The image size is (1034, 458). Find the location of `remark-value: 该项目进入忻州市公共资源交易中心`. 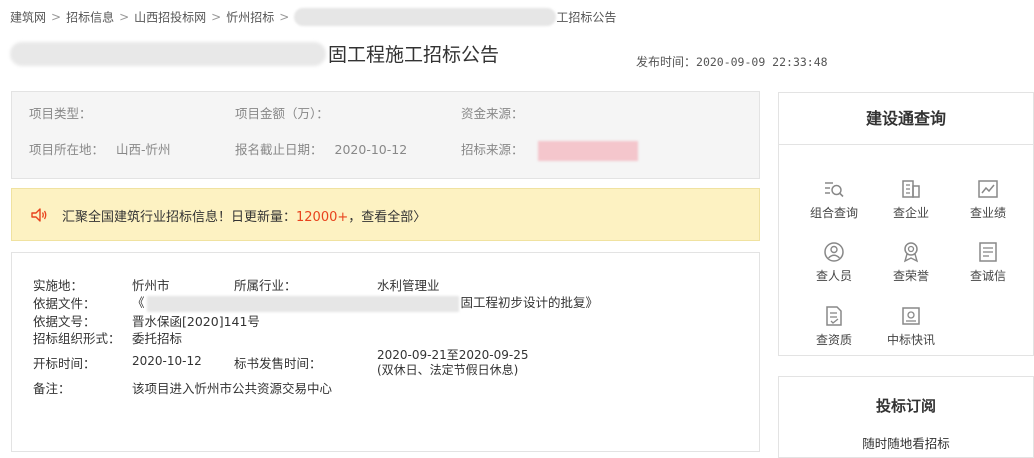

remark-value: 该项目进入忻州市公共资源交易中心 is located at coordinates (232, 388).